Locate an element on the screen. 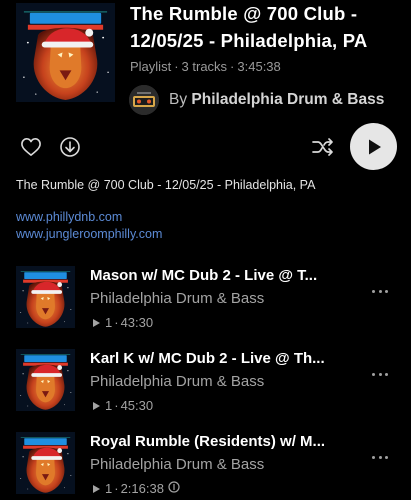 Image resolution: width=411 pixels, height=500 pixels. owner-label: By Philadelphia Drum & Bass is located at coordinates (276, 100).